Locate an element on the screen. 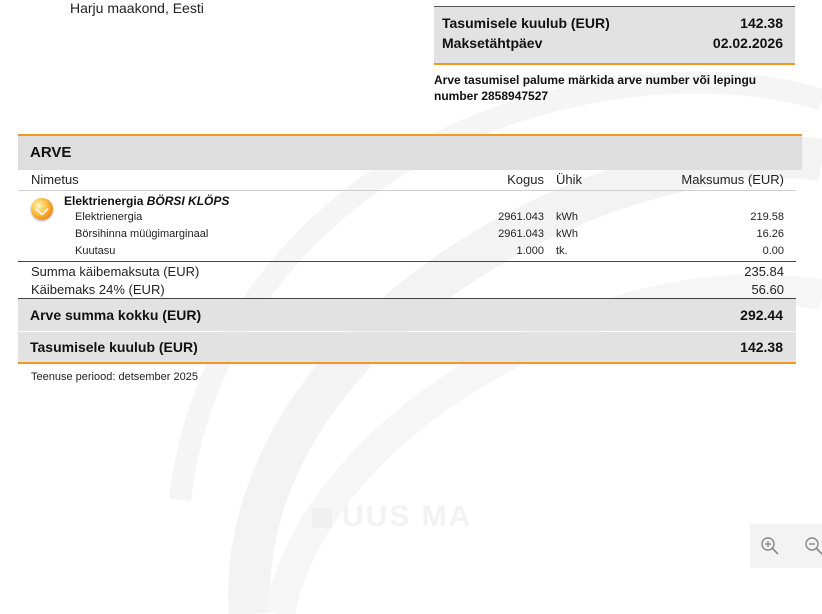 The width and height of the screenshot is (822, 614). column-header-divider is located at coordinates (407, 190).